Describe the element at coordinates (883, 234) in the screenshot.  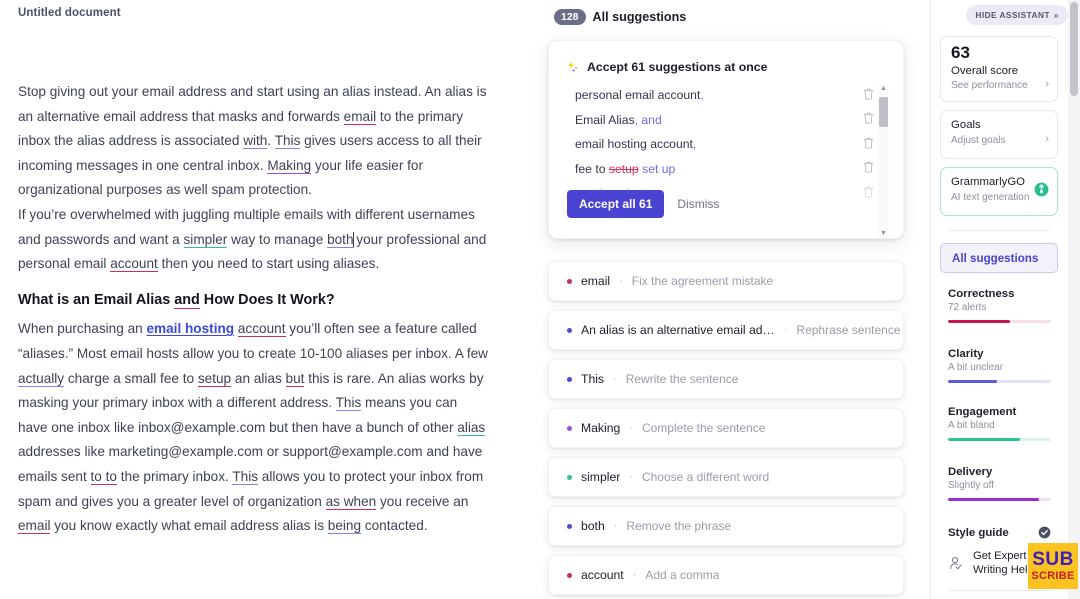
I see `scroll-down-arrow-icon: ▼` at that location.